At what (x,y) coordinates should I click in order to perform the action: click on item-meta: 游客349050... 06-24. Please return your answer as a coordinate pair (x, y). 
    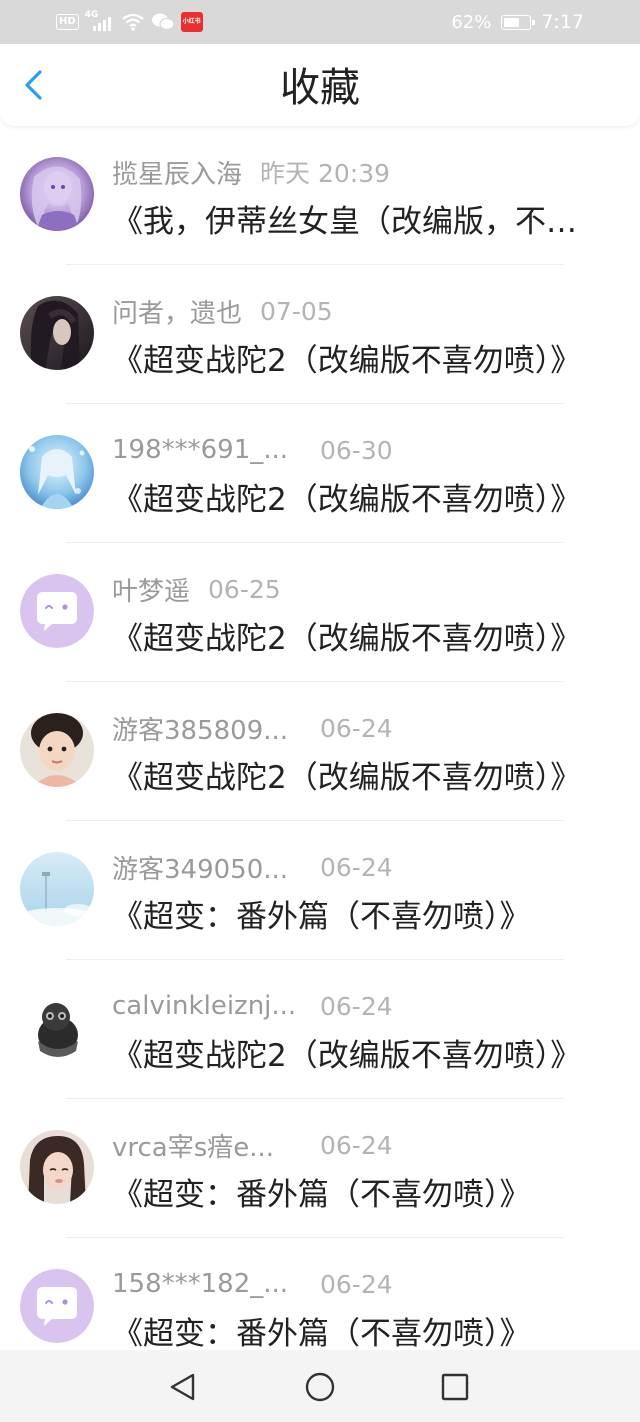
    Looking at the image, I should click on (252, 867).